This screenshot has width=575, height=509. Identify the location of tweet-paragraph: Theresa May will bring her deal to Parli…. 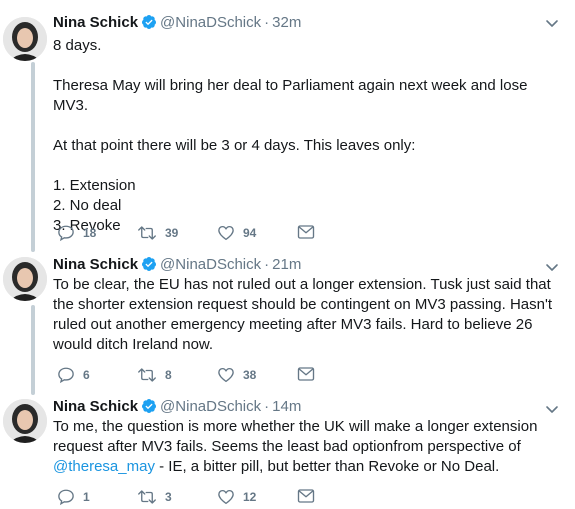
(290, 95).